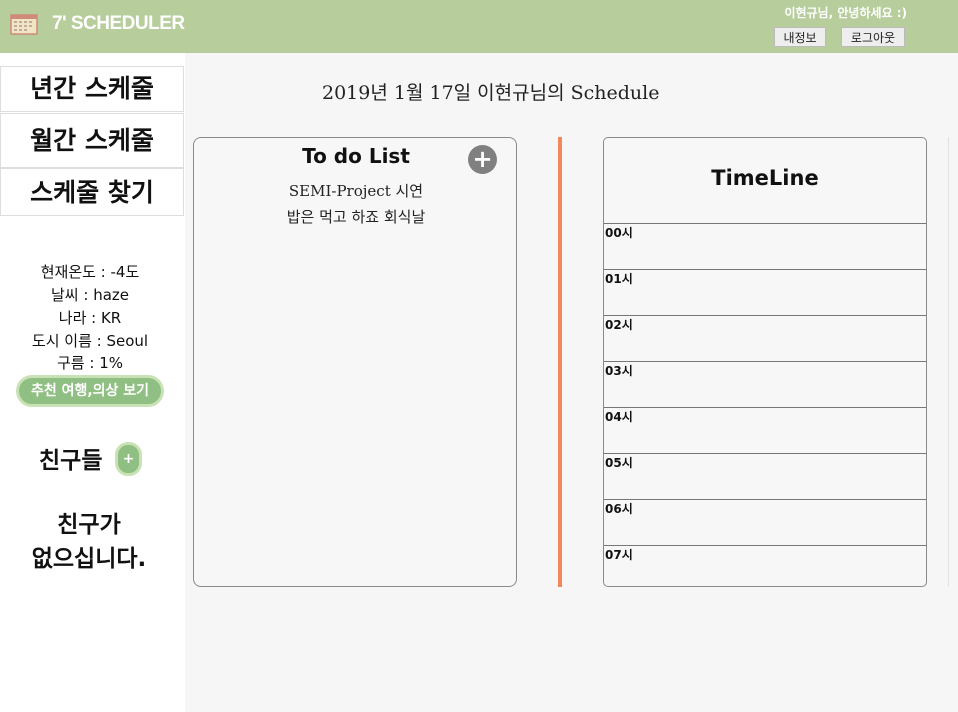  What do you see at coordinates (356, 191) in the screenshot?
I see `todo-item: SEMI-Project 시연` at bounding box center [356, 191].